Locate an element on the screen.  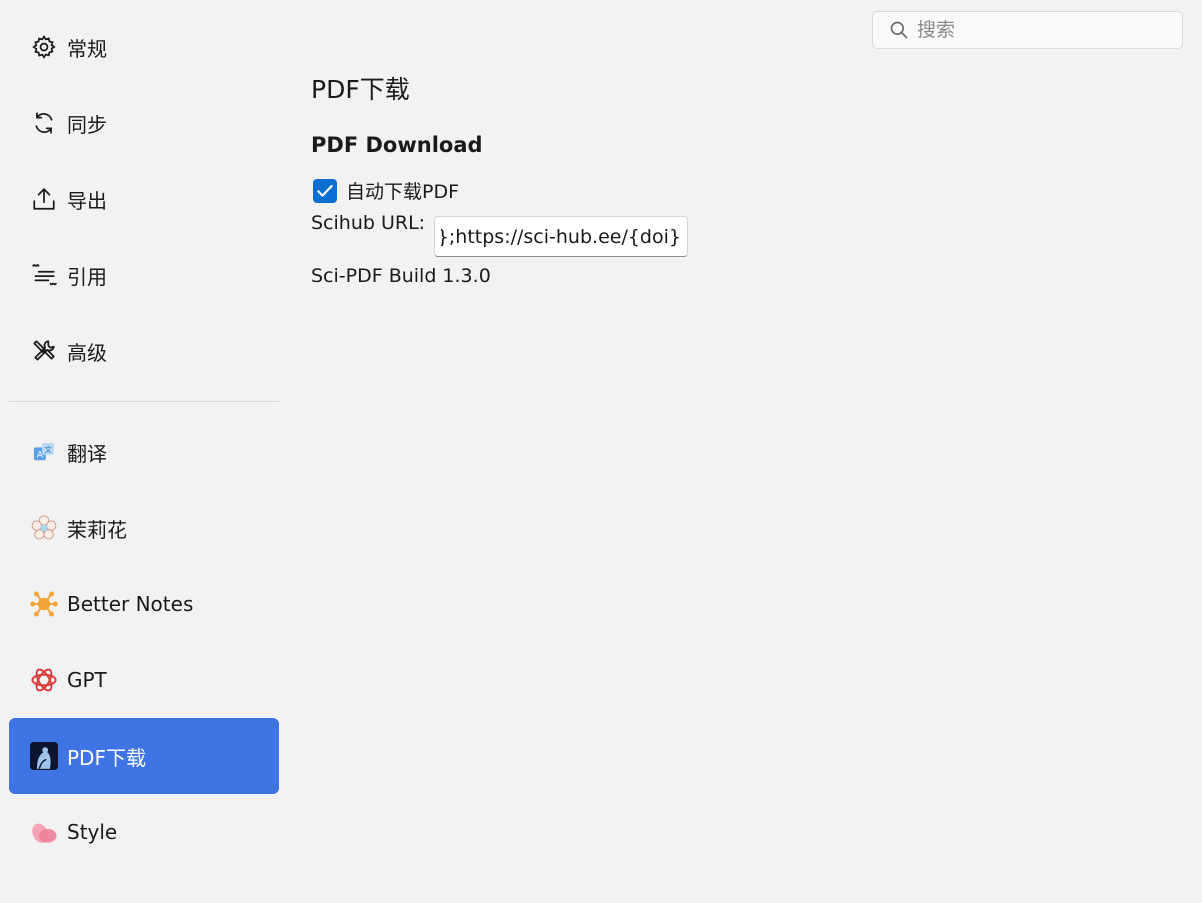
jasmine-icon is located at coordinates (44, 528).